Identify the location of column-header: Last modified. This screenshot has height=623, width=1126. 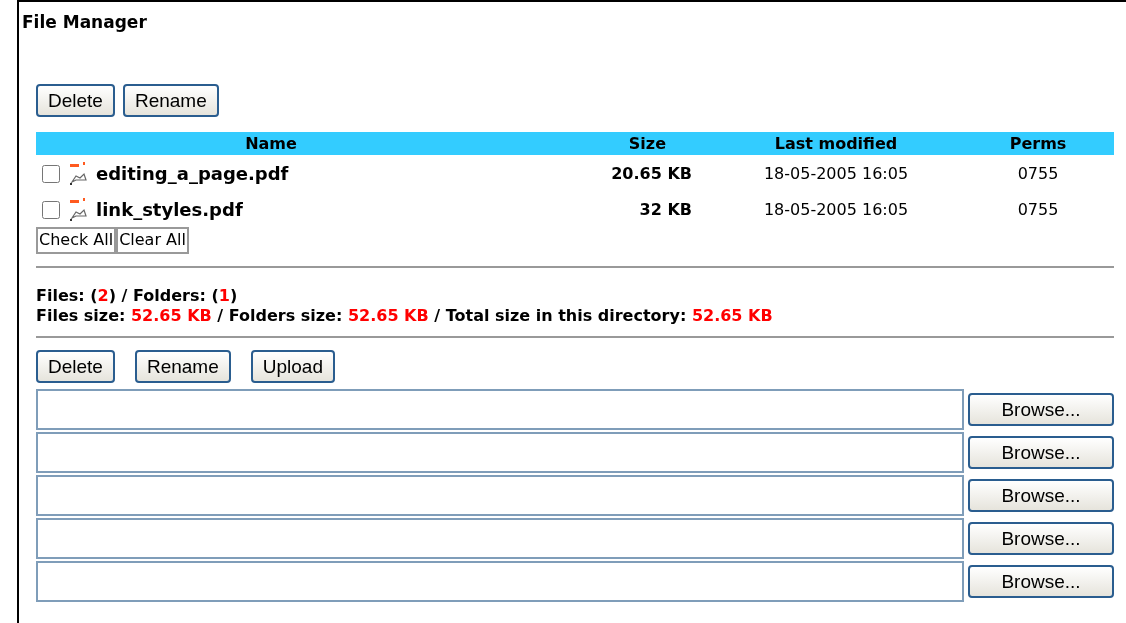
(836, 143).